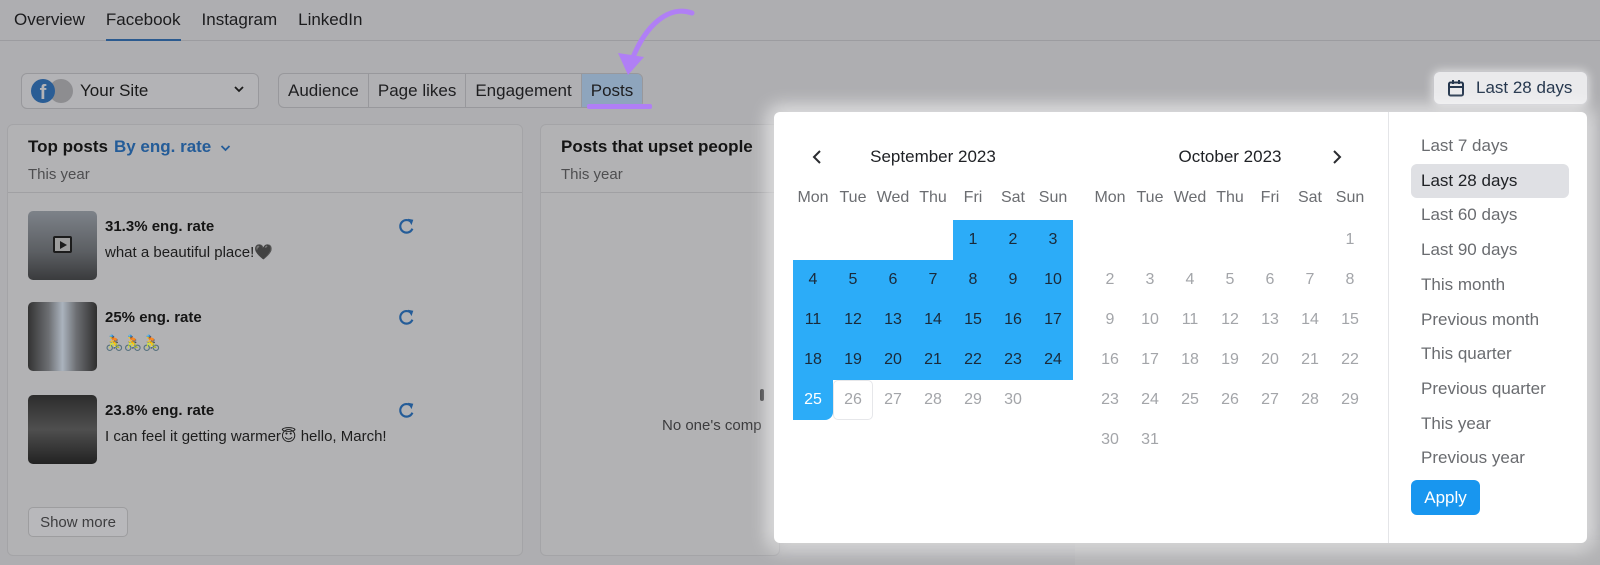  I want to click on sort-dropdown: By eng. rate, so click(172, 146).